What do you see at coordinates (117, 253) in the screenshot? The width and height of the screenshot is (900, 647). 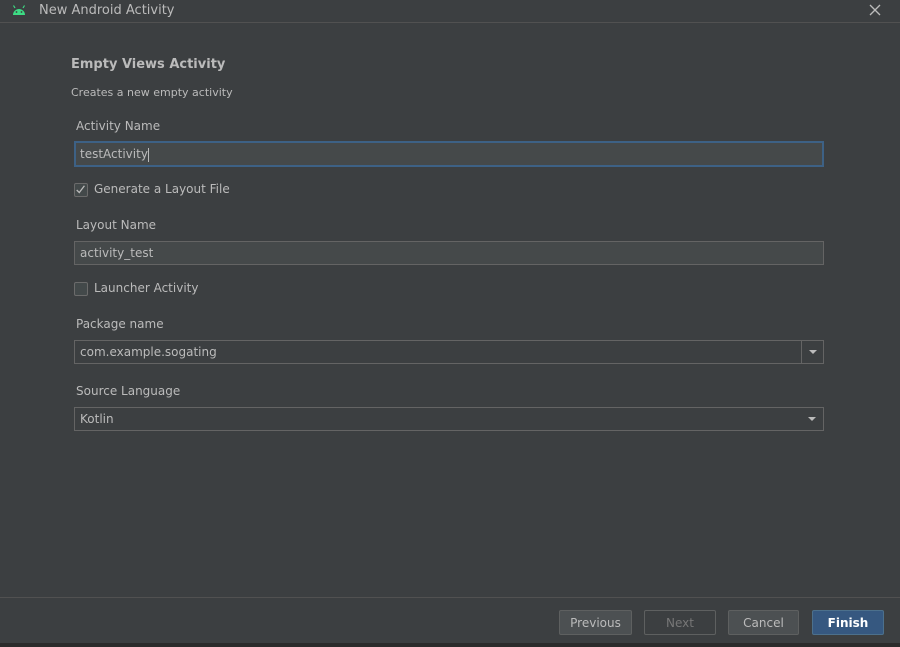 I see `layout-name-value: activity_test` at bounding box center [117, 253].